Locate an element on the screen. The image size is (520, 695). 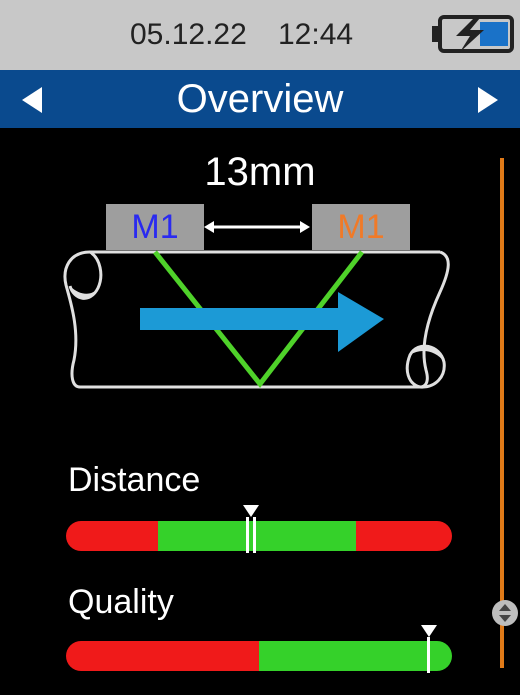
quality-bar is located at coordinates (259, 656).